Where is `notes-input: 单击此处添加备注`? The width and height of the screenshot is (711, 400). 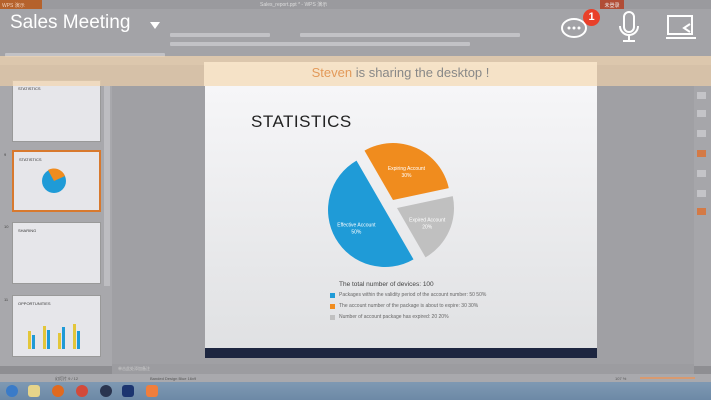 notes-input: 单击此处添加备注 is located at coordinates (403, 369).